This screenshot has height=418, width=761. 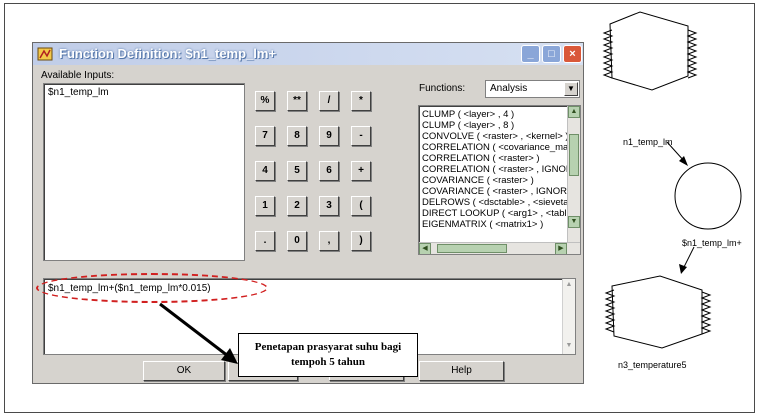 What do you see at coordinates (708, 196) in the screenshot?
I see `function-node-icon` at bounding box center [708, 196].